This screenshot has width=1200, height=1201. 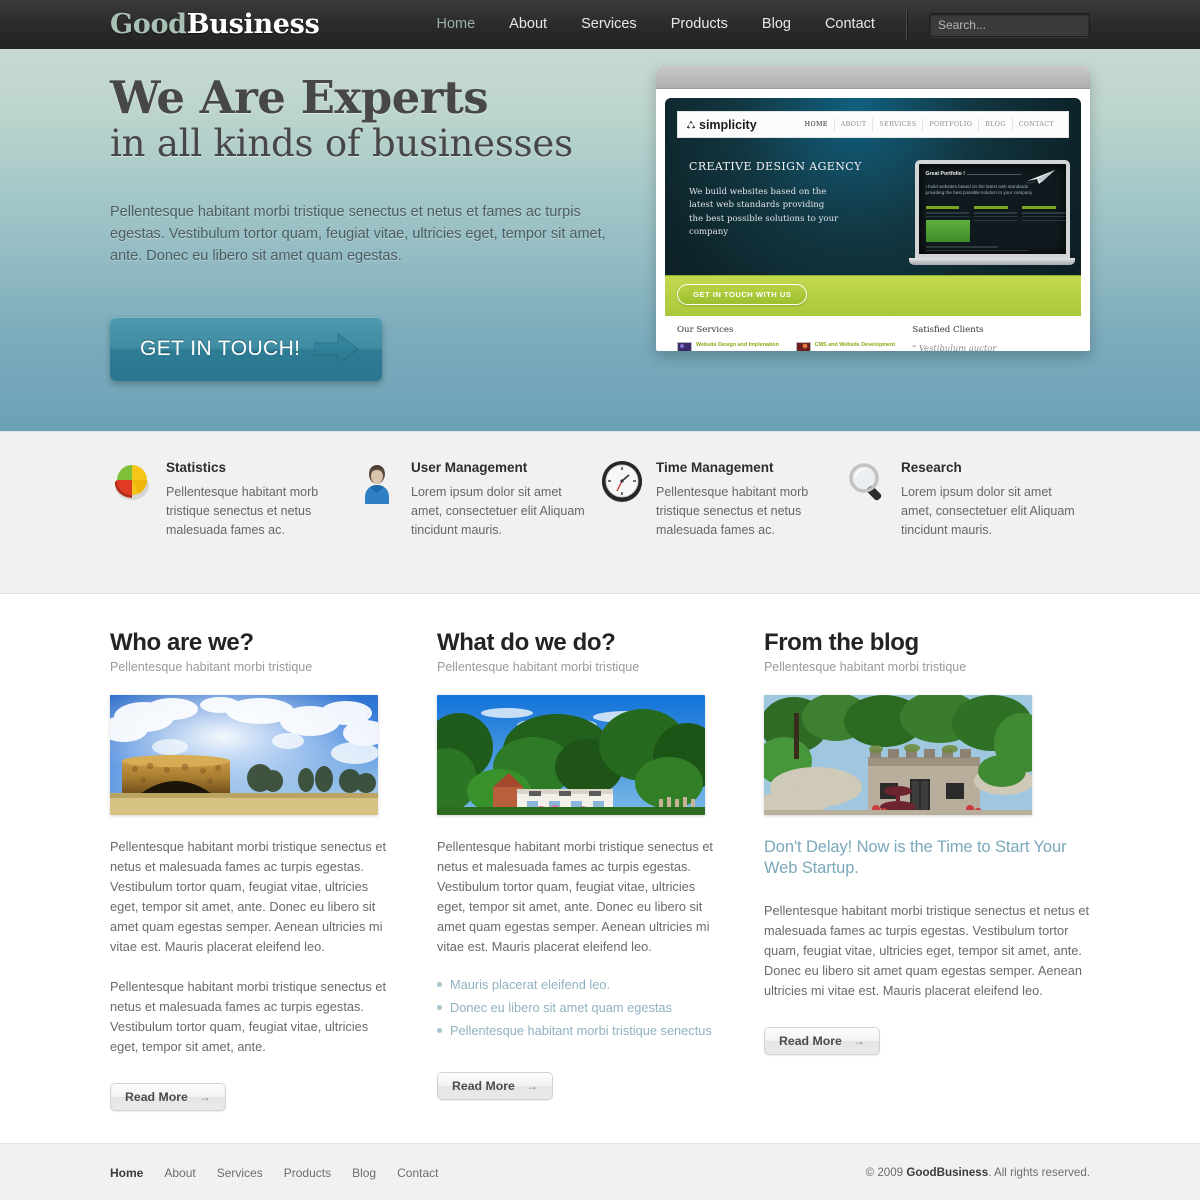 What do you see at coordinates (570, 755) in the screenshot?
I see `column-image-what` at bounding box center [570, 755].